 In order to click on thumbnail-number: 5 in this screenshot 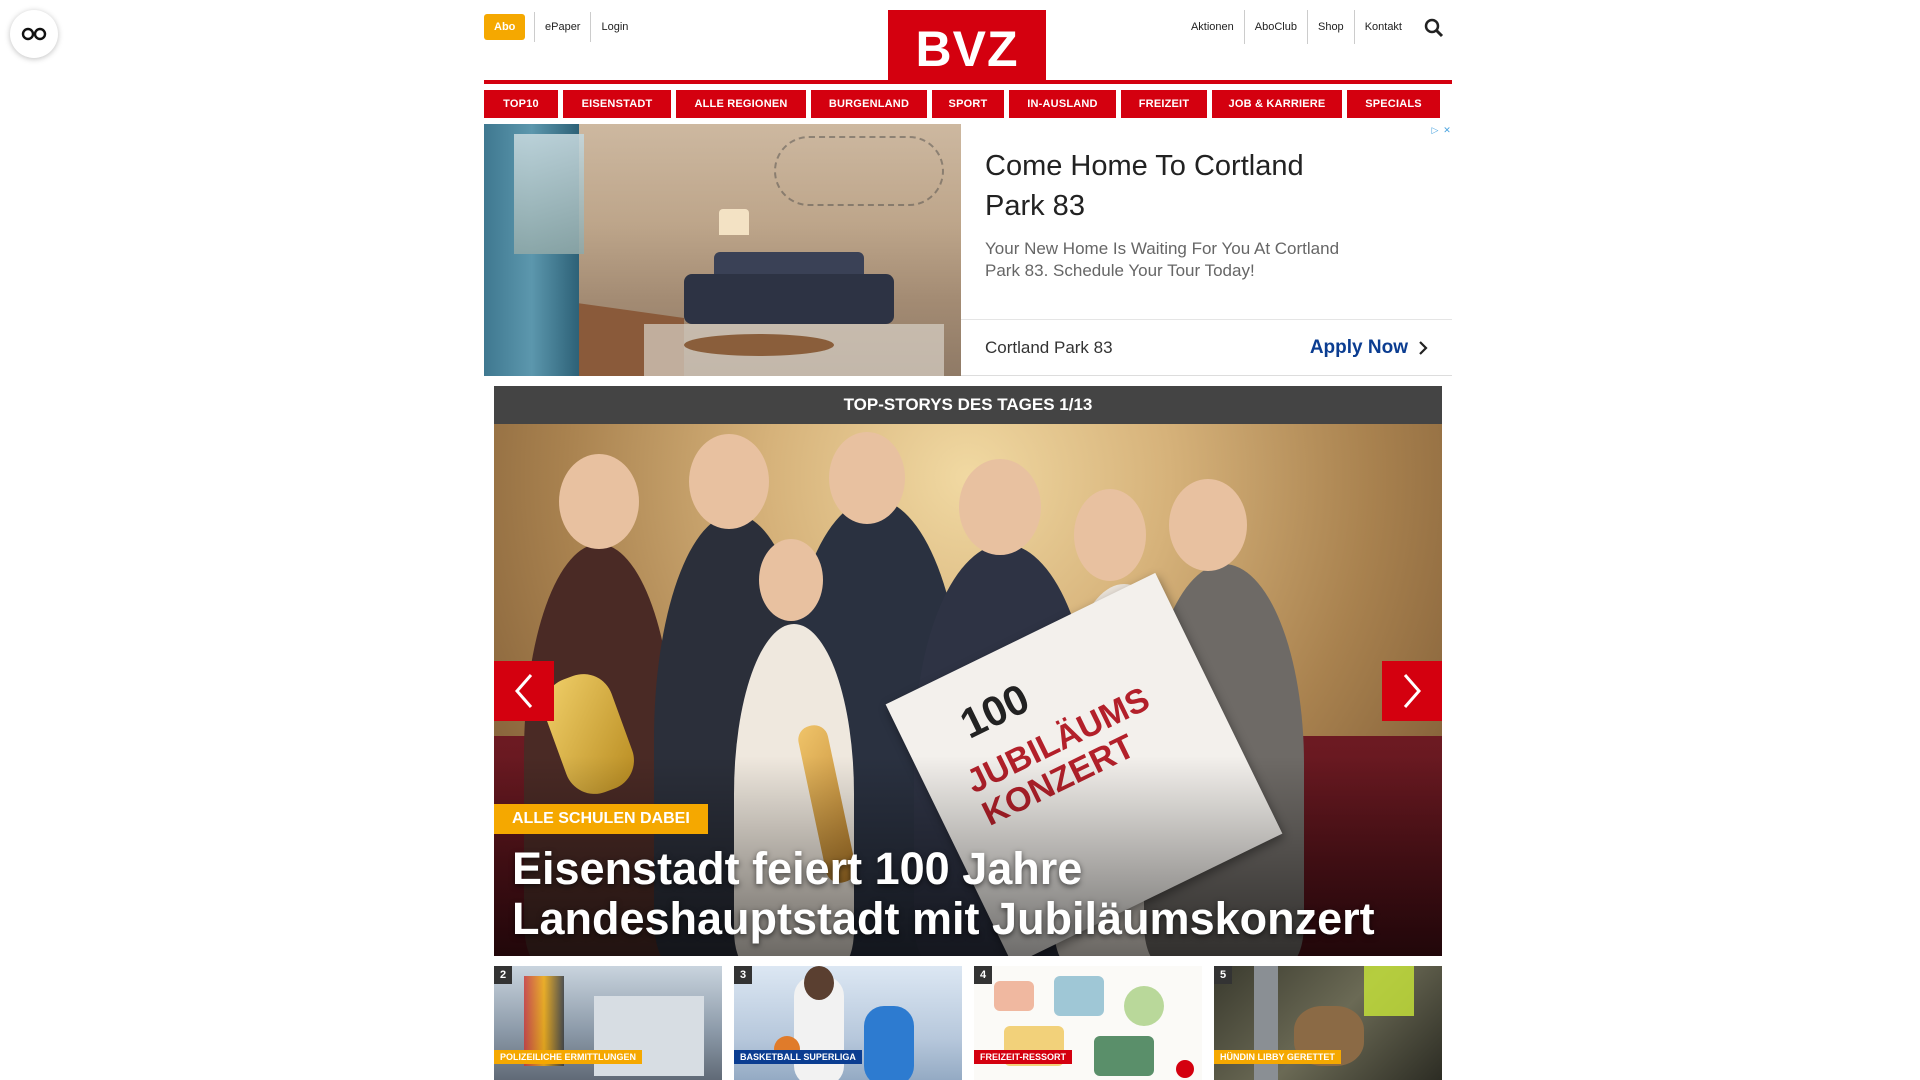, I will do `click(1223, 975)`.